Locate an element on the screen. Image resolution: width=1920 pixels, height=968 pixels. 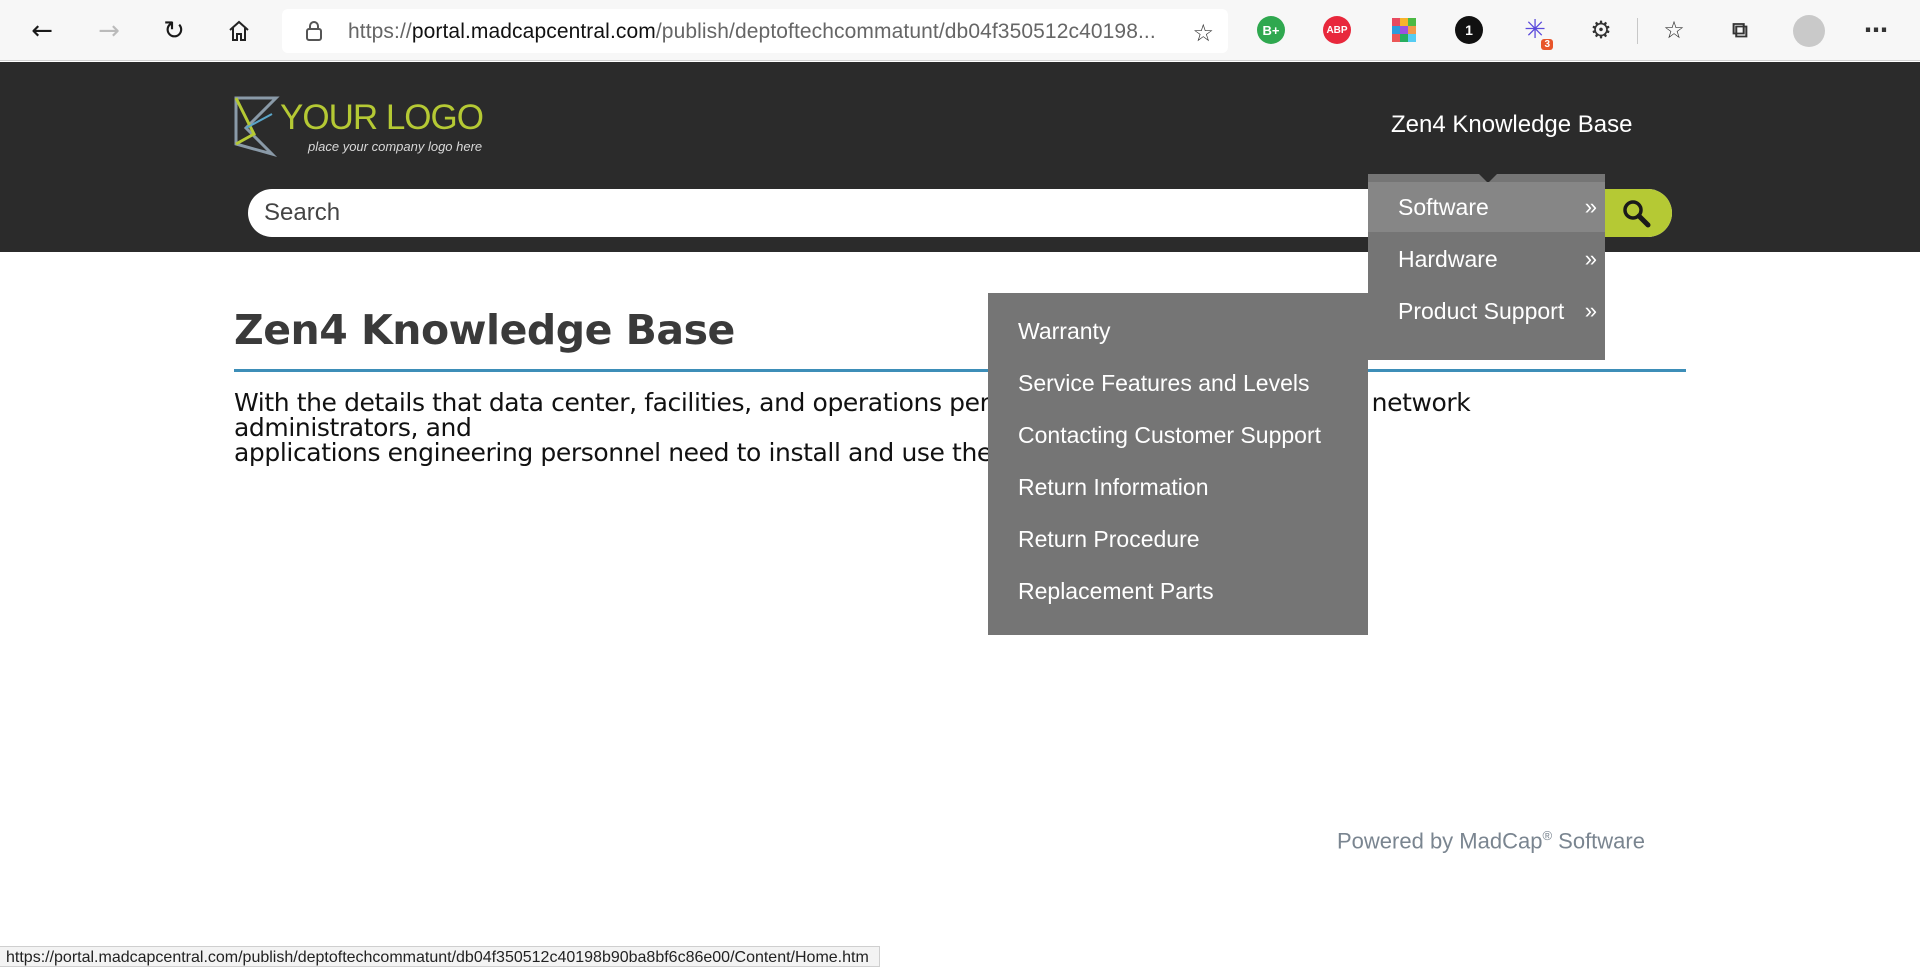
more-menu-icon: ⋯ is located at coordinates (1876, 30).